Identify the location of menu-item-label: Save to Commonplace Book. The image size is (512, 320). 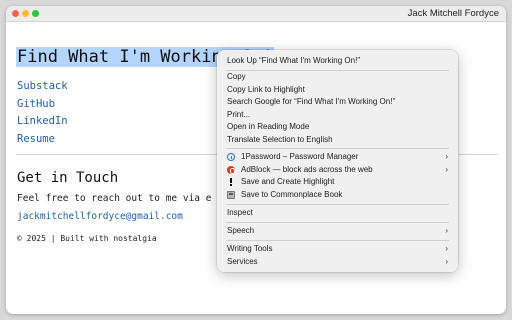
(292, 194).